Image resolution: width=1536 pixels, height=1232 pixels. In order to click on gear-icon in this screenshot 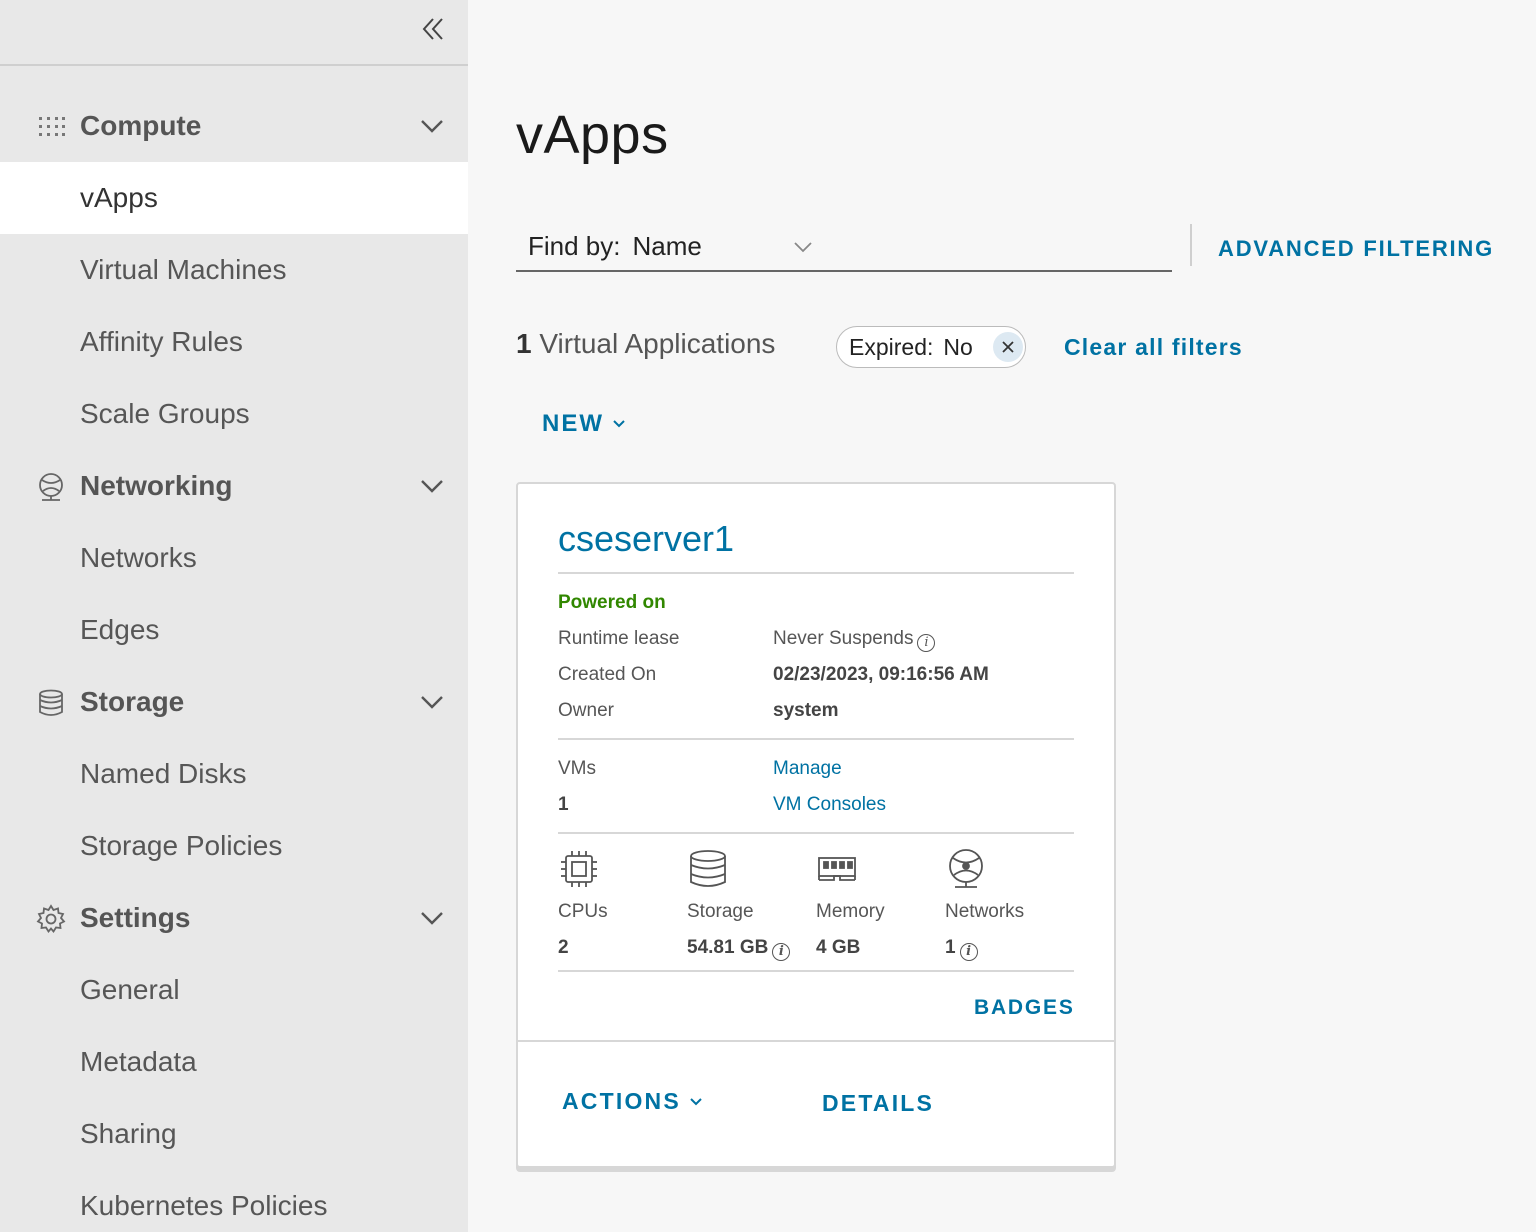, I will do `click(51, 919)`.